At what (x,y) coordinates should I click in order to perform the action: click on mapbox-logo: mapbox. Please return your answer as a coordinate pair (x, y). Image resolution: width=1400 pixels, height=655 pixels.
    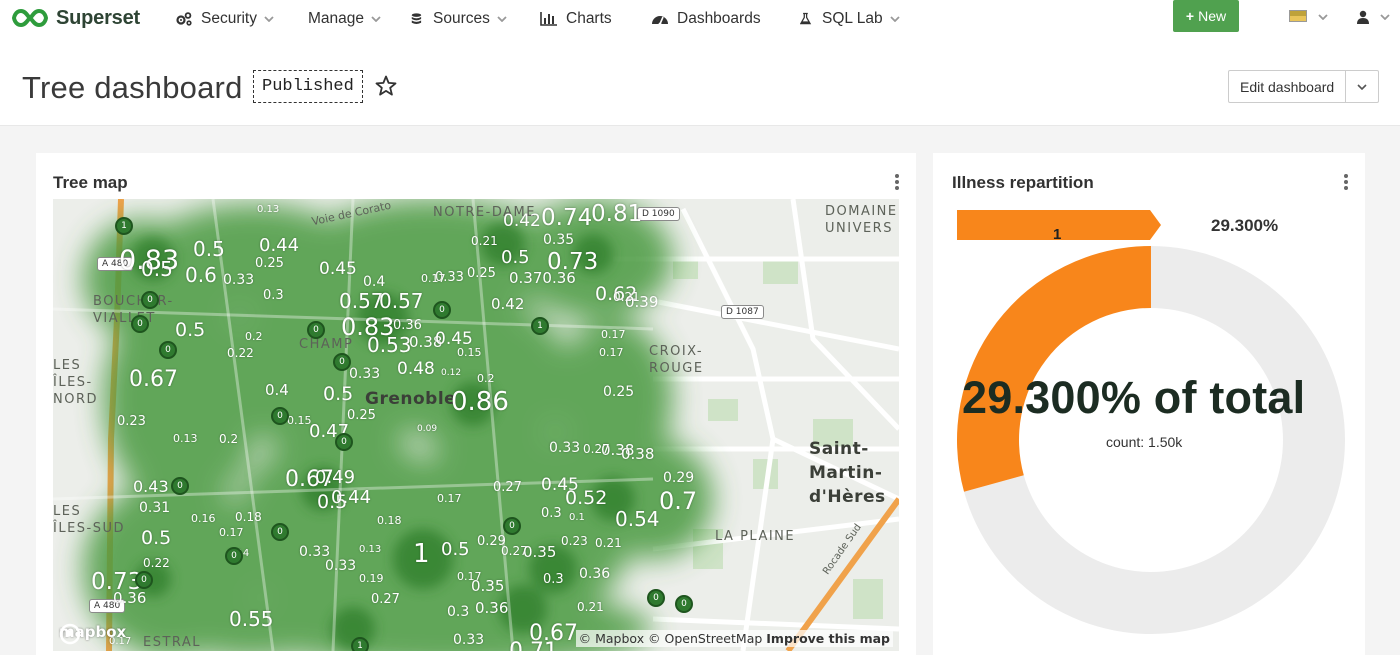
    Looking at the image, I should click on (92, 634).